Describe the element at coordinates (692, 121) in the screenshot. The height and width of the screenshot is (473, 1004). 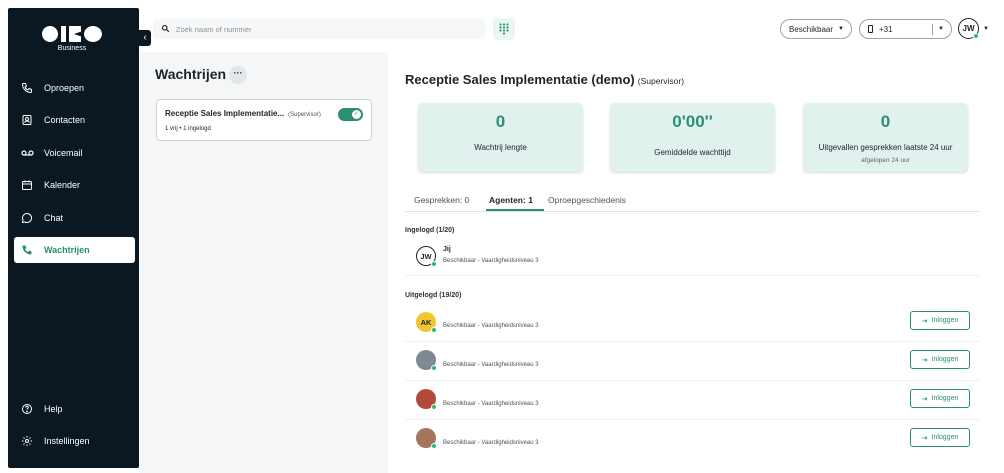
I see `stat-value: 0'00''` at that location.